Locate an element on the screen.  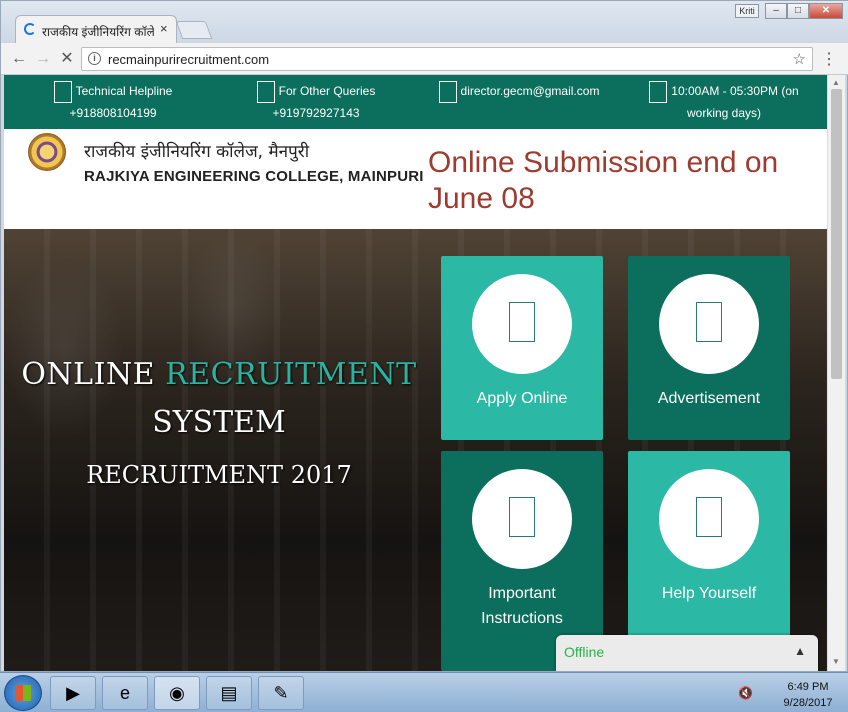
contact-email: director.gecm@gmail.com is located at coordinates (519, 92).